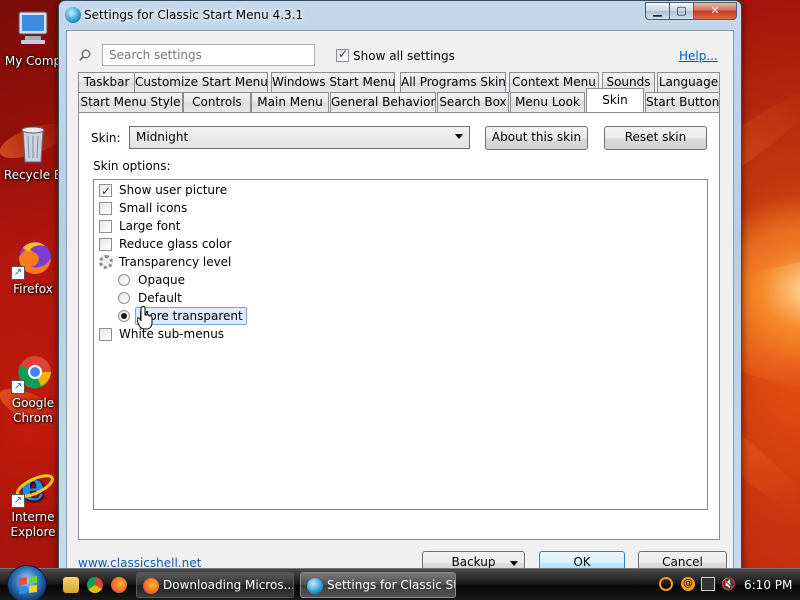  I want to click on volume-muted-icon: 🔇, so click(728, 584).